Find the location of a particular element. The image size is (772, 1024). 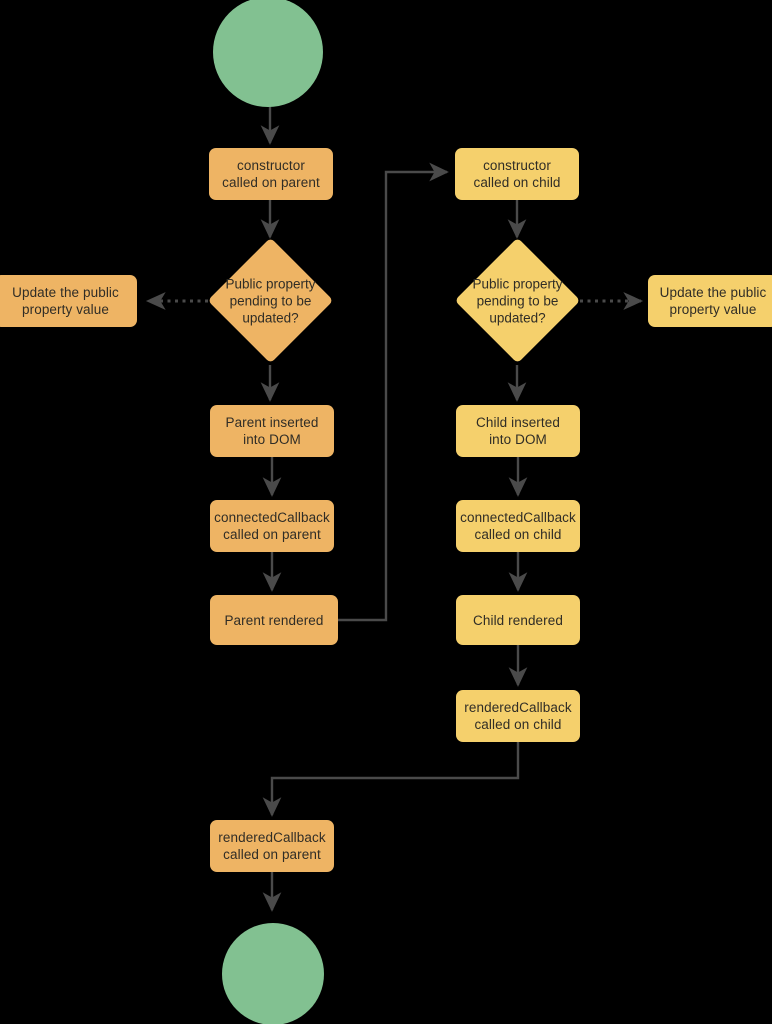

node-constructor-called-on-parent-label: constructor called on parent is located at coordinates (271, 174).